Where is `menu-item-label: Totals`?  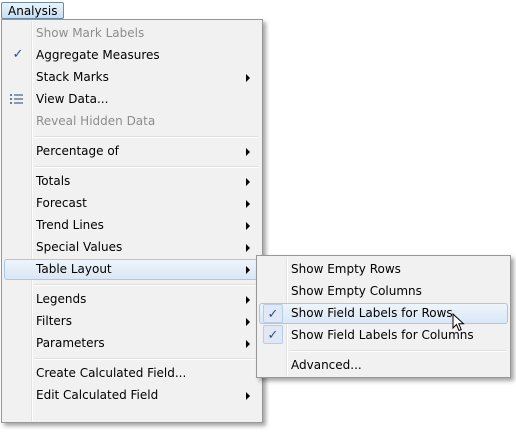
menu-item-label: Totals is located at coordinates (53, 181).